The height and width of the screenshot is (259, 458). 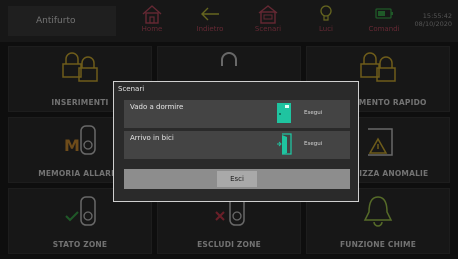 I want to click on scene-name: Arrivo in bici, so click(x=152, y=138).